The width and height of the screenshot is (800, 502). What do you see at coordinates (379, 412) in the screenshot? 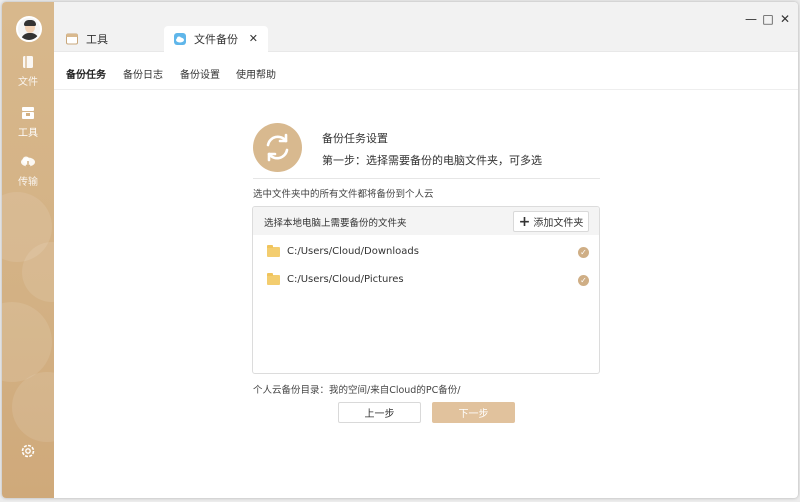
I see `previous-step-button: 上一步` at bounding box center [379, 412].